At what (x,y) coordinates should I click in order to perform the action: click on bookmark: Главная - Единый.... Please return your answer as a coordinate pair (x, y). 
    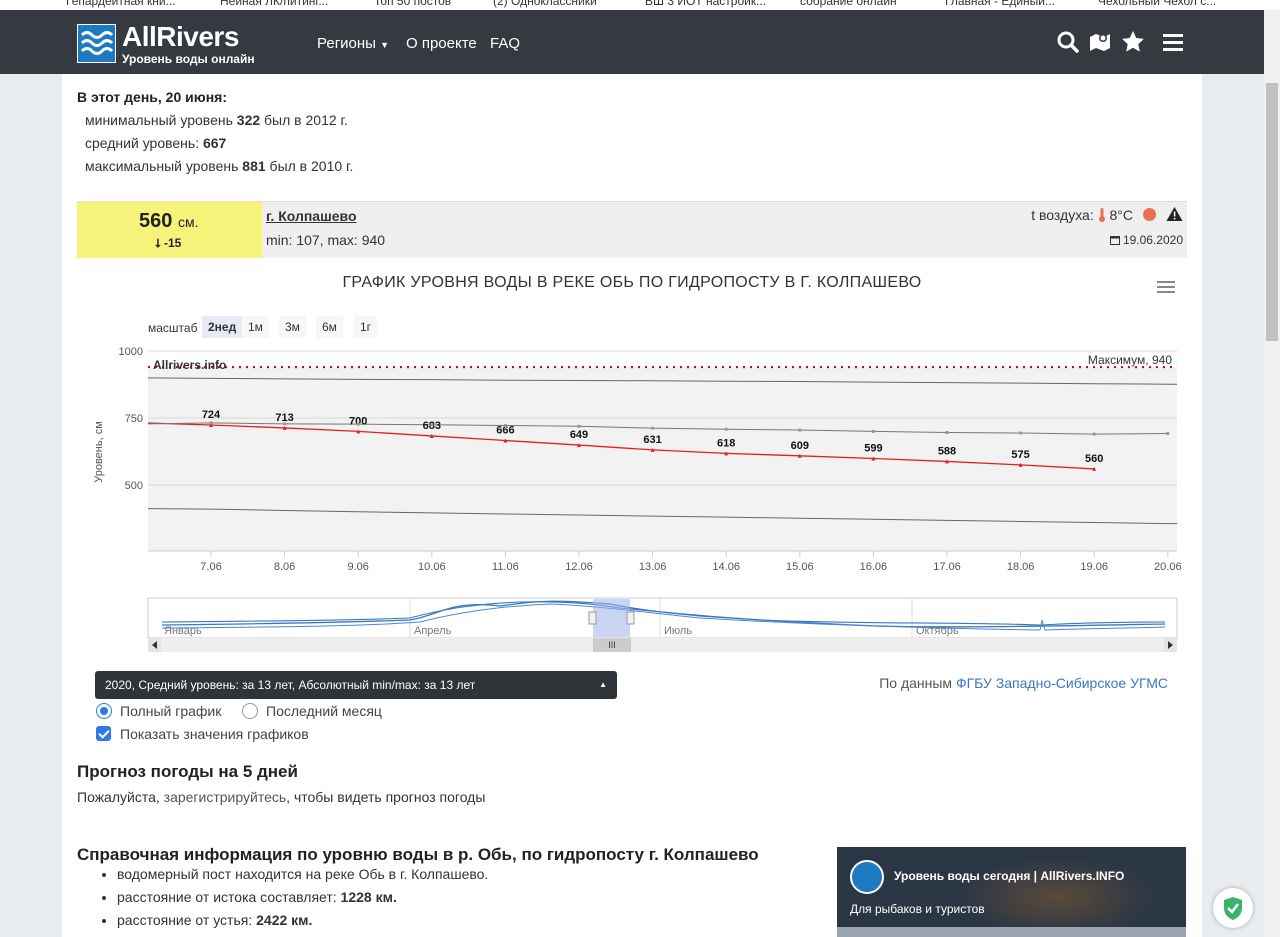
    Looking at the image, I should click on (1000, 4).